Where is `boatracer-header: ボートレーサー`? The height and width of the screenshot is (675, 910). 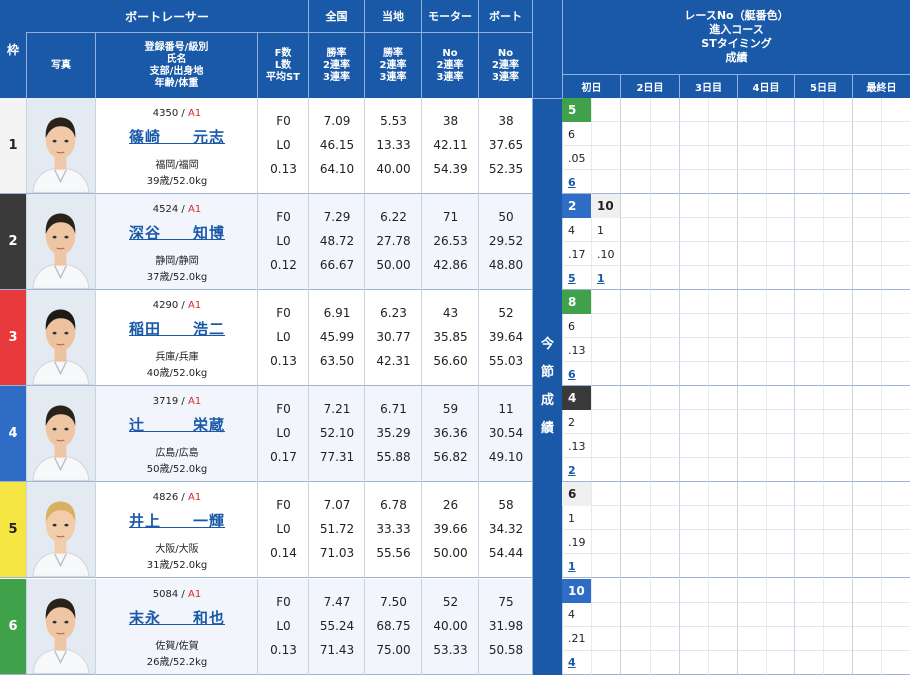 boatracer-header: ボートレーサー is located at coordinates (167, 16).